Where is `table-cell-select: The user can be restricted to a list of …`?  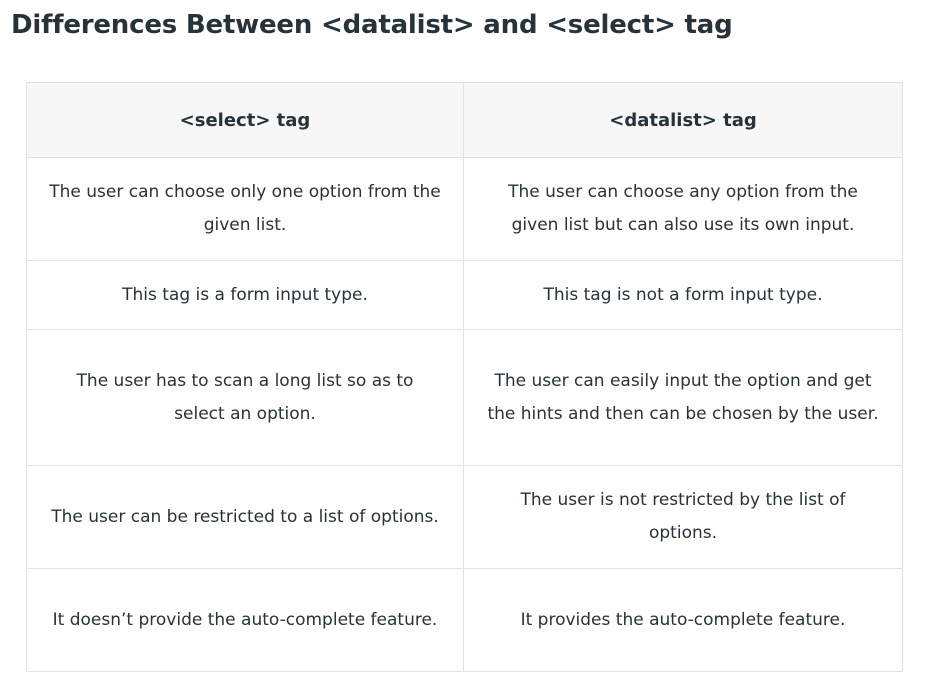
table-cell-select: The user can be restricted to a list of … is located at coordinates (245, 517).